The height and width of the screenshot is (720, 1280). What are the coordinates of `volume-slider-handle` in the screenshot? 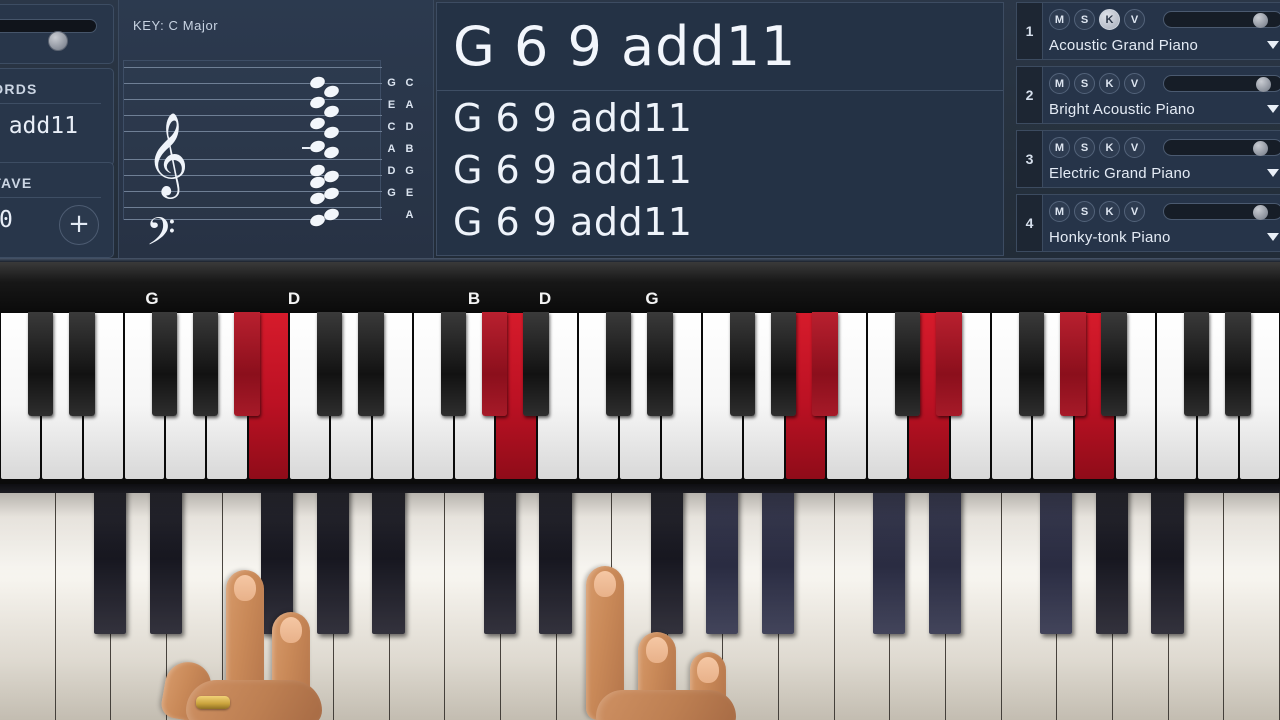 It's located at (58, 41).